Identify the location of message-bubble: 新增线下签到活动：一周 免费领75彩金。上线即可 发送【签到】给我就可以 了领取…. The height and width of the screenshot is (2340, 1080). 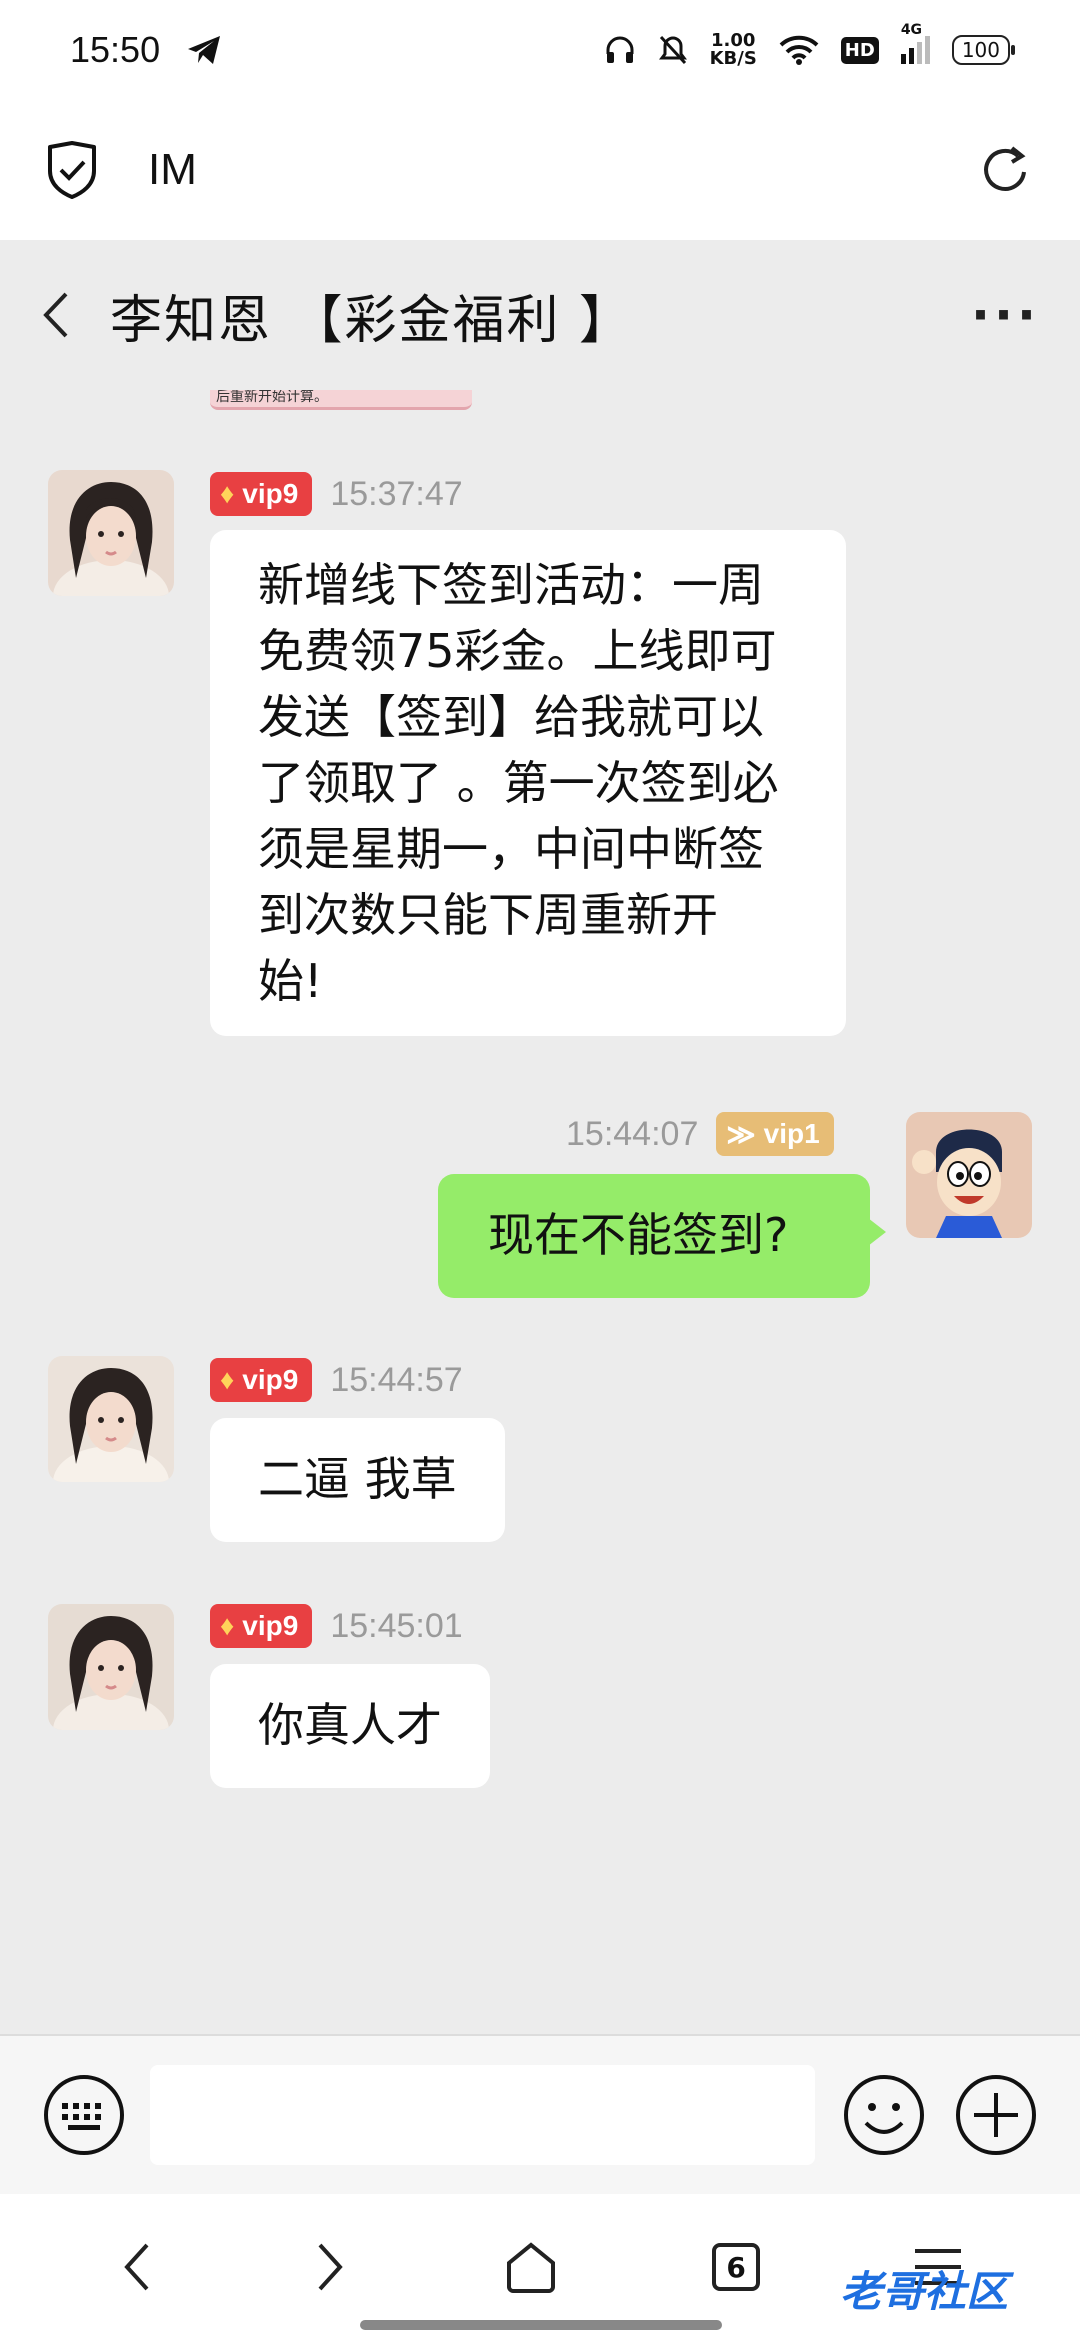
(528, 783).